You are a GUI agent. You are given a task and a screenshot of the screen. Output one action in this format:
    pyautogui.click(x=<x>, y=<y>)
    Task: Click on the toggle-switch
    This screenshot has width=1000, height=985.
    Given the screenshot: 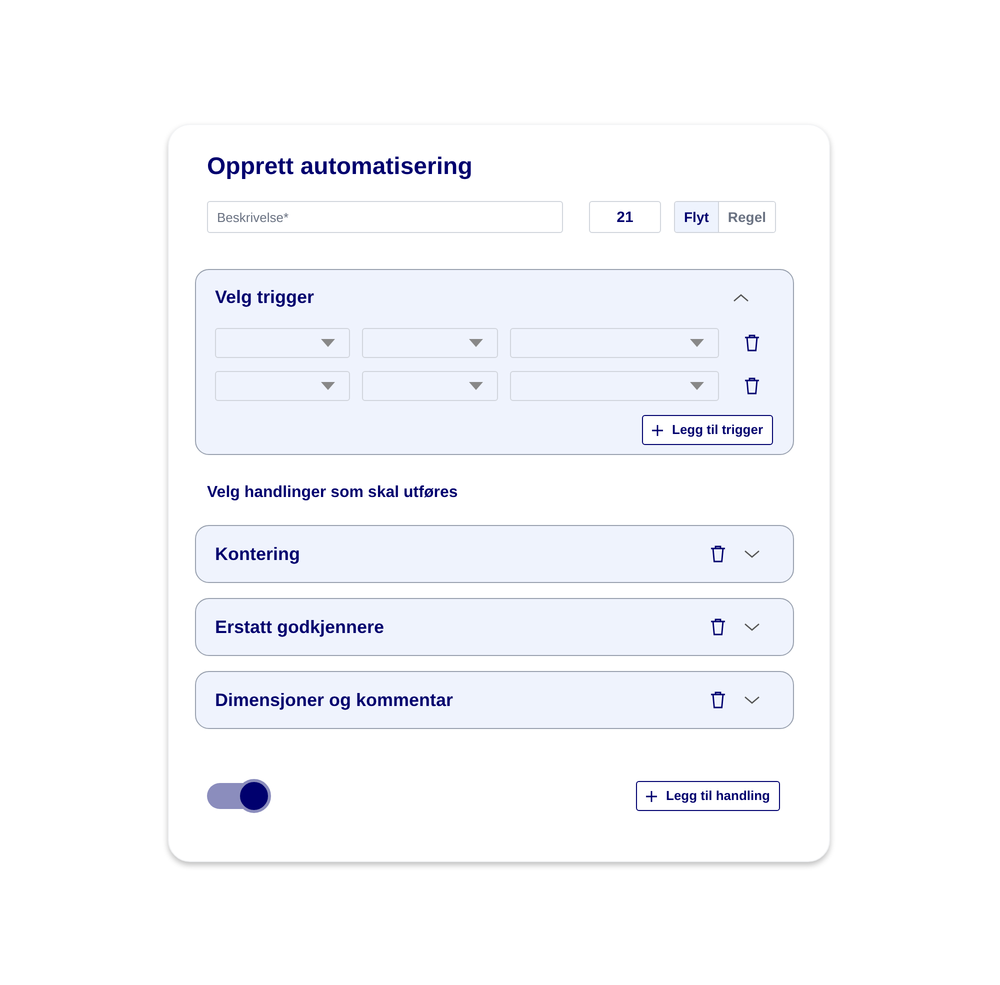 What is the action you would take?
    pyautogui.click(x=239, y=796)
    